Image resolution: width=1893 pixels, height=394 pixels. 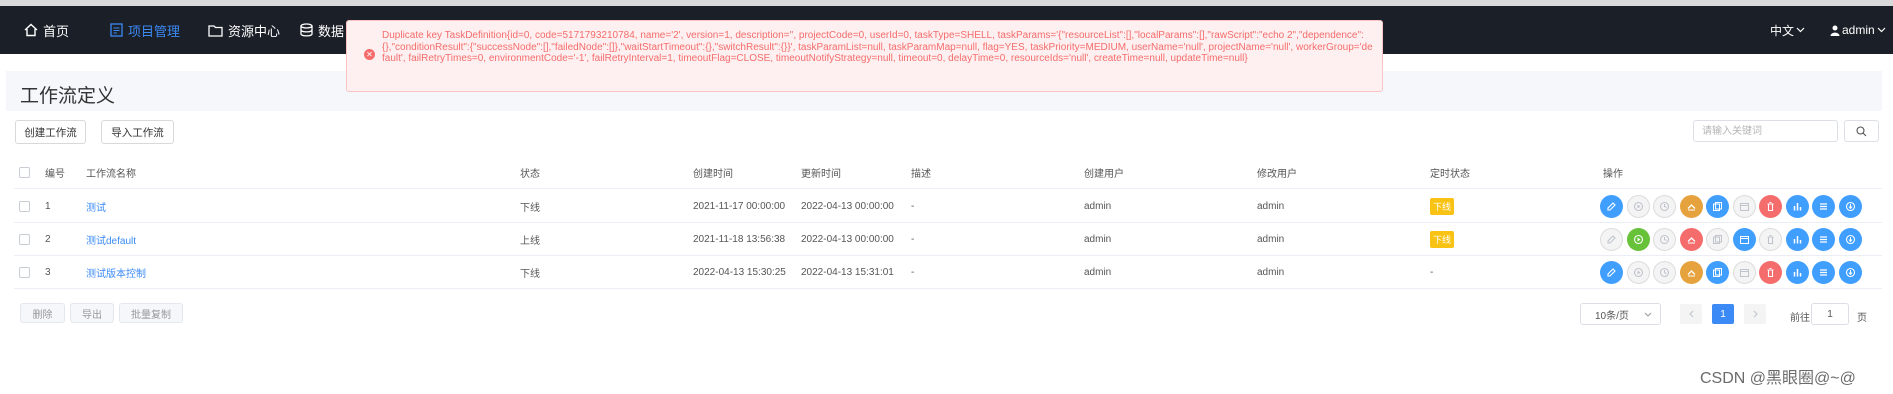 I want to click on next-page-button, so click(x=1755, y=314).